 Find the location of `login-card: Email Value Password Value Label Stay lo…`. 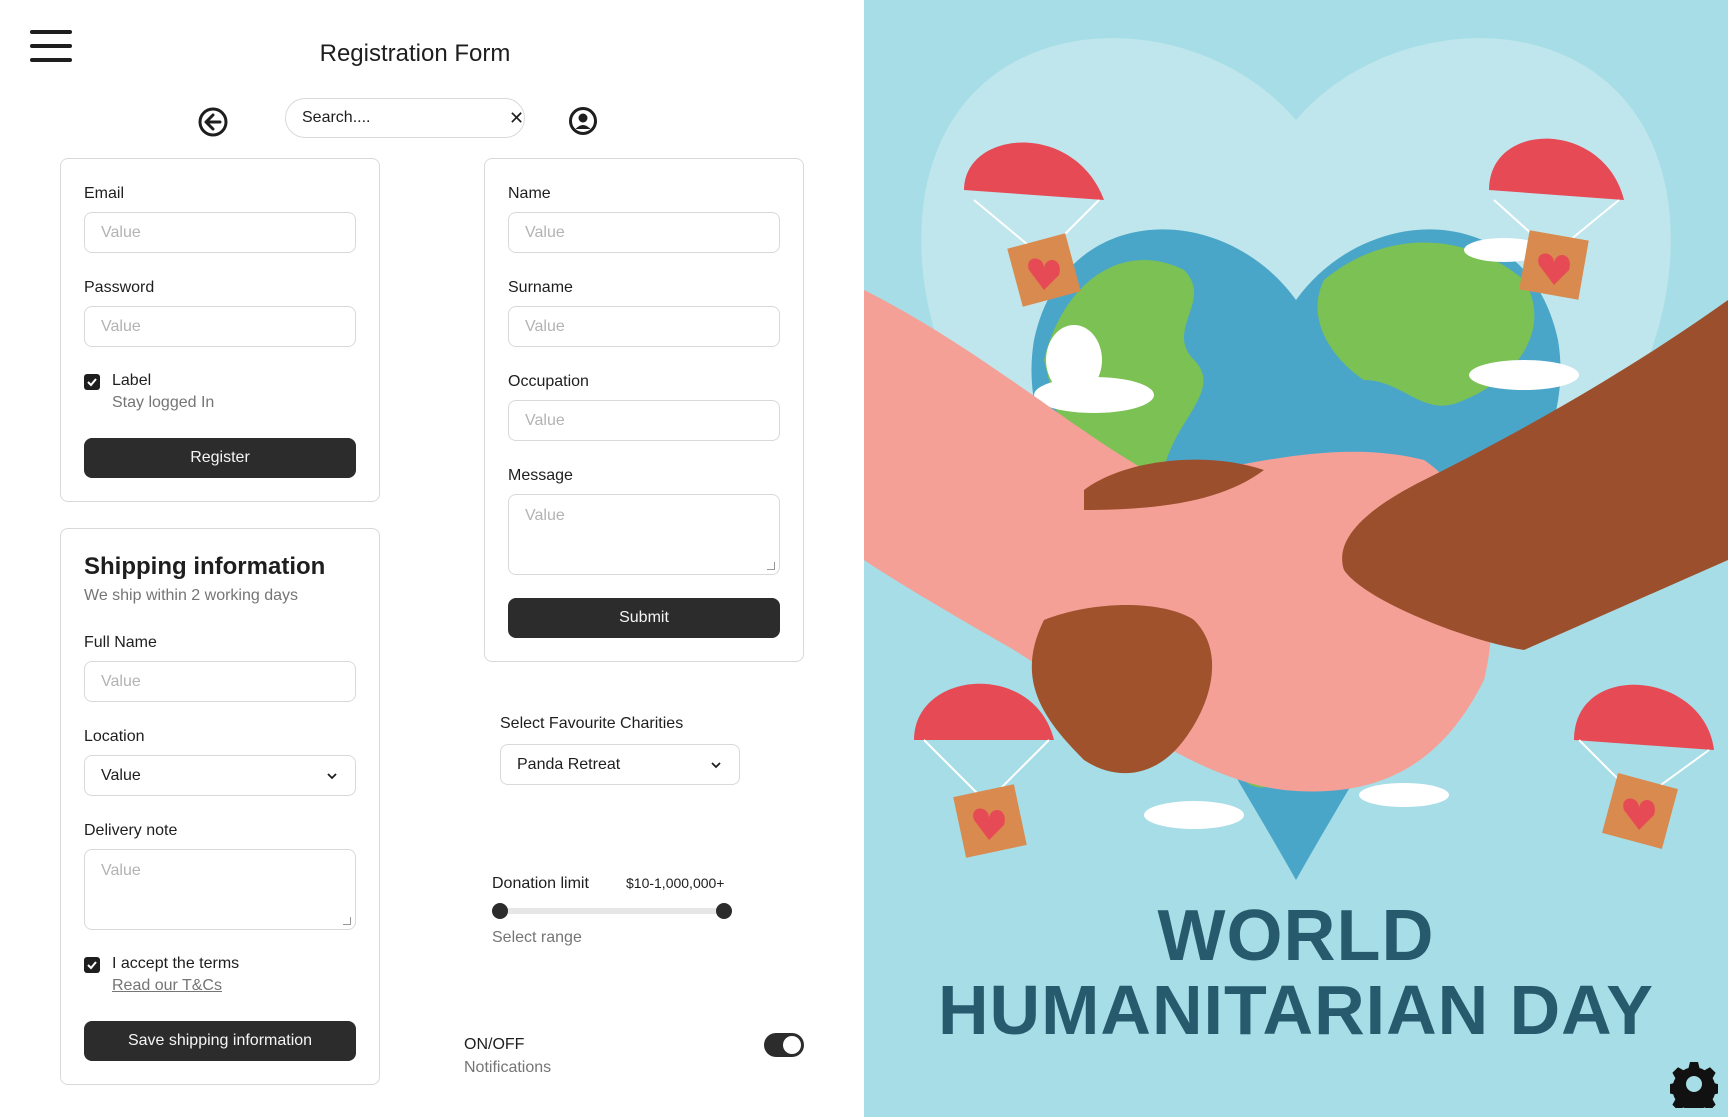

login-card: Email Value Password Value Label Stay lo… is located at coordinates (220, 330).